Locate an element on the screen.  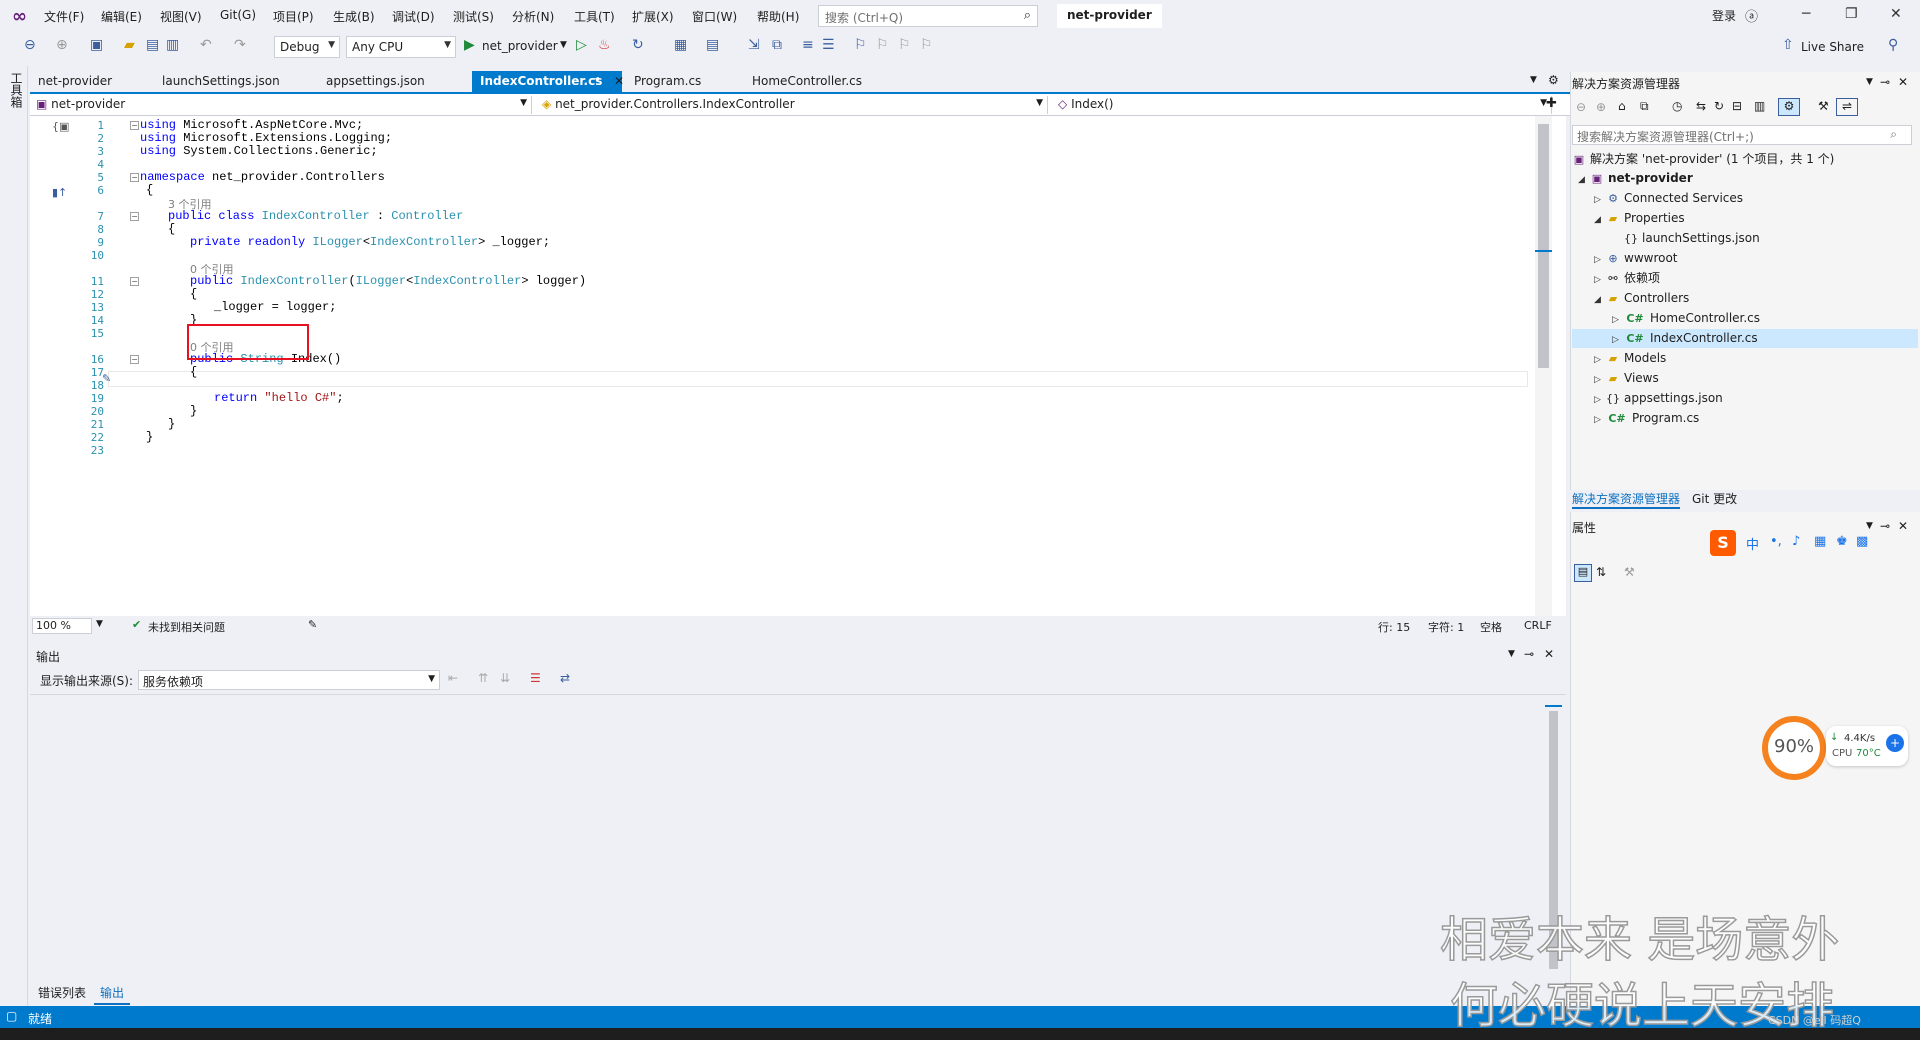
tab-solution-explorer: 解决方案资源管理器 is located at coordinates (1626, 499).